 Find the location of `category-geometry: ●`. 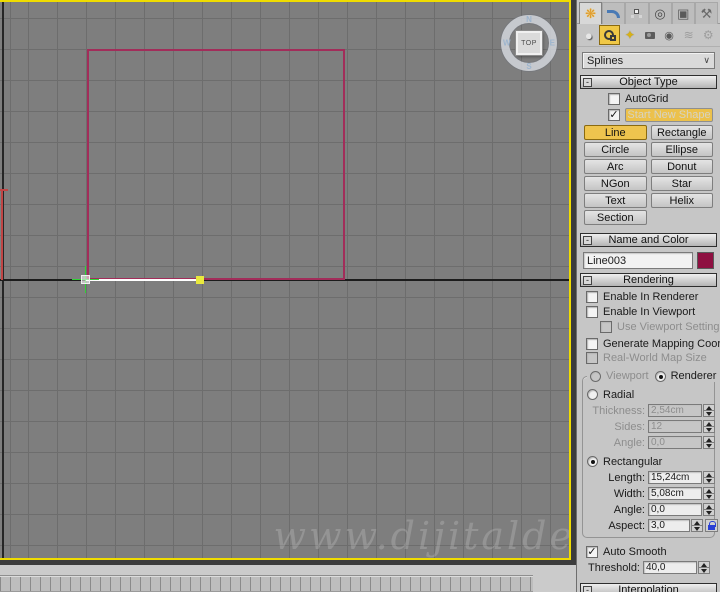

category-geometry: ● is located at coordinates (589, 35).